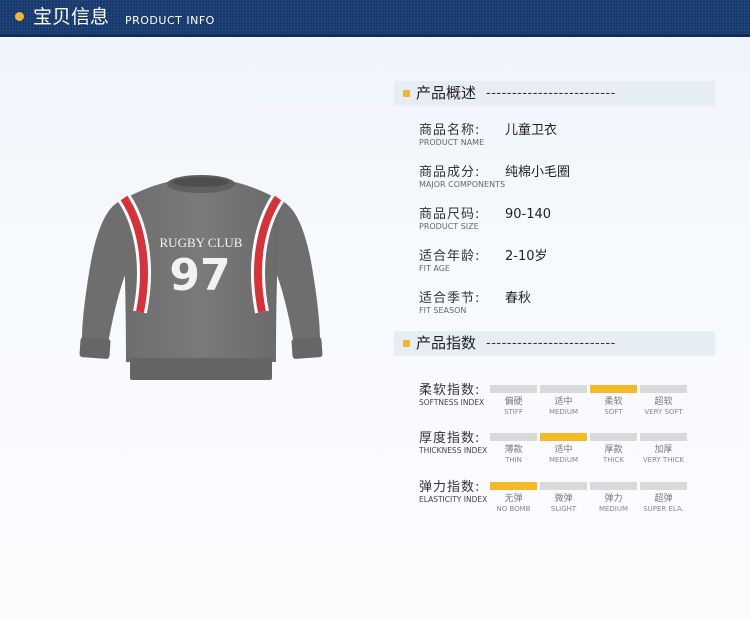  I want to click on level-label-en: SUPER ELA., so click(663, 509).